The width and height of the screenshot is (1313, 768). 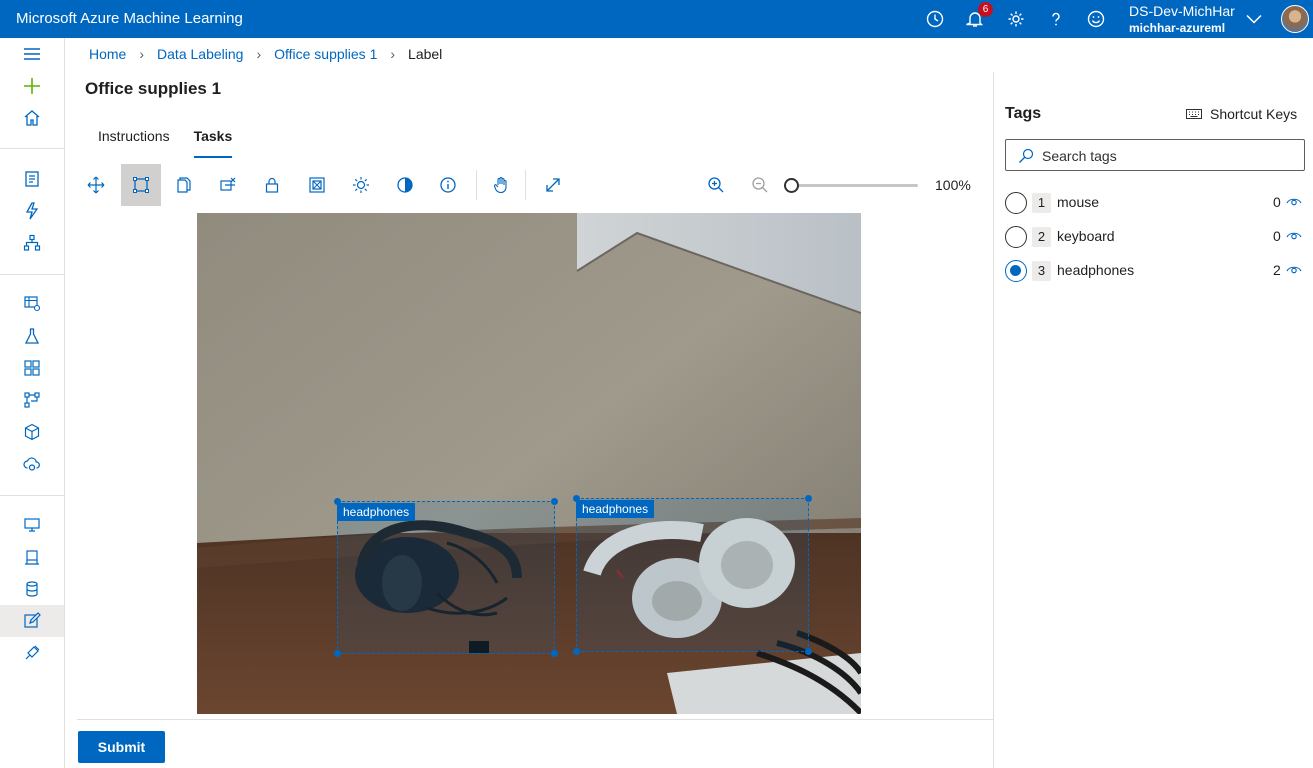 I want to click on footer-divider, so click(x=535, y=719).